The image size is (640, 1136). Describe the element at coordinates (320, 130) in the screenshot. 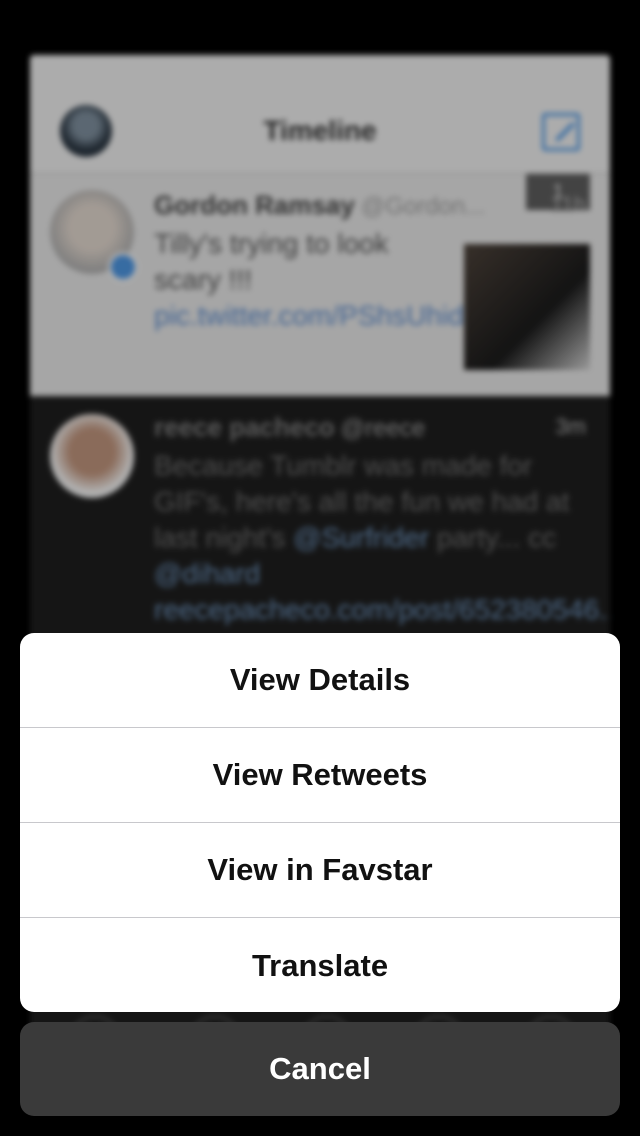

I see `page-title: Timeline` at that location.